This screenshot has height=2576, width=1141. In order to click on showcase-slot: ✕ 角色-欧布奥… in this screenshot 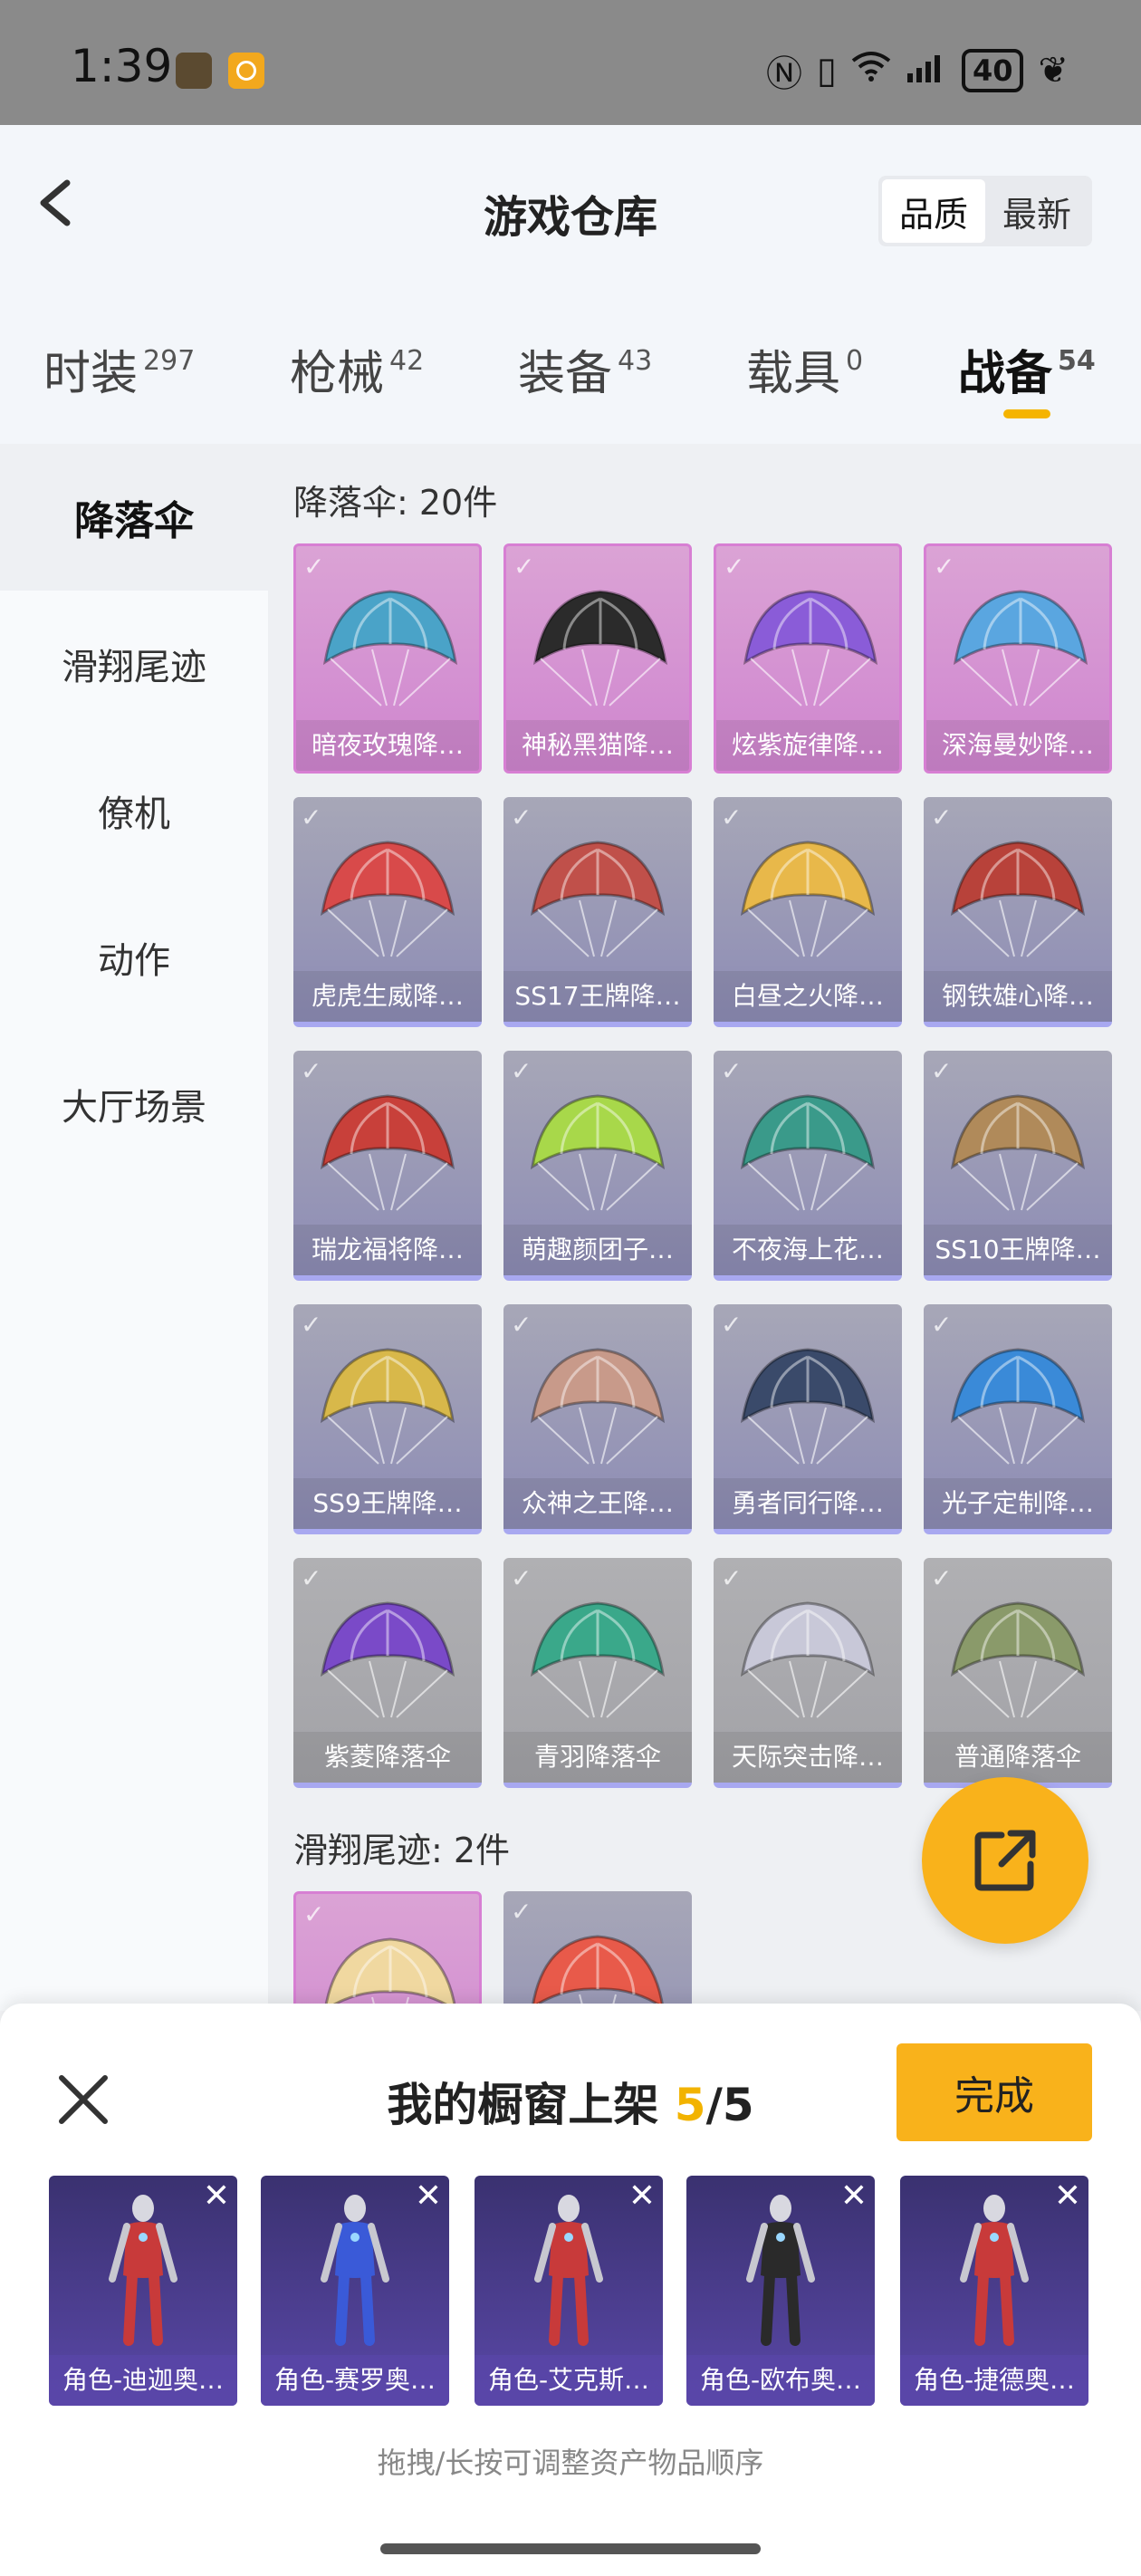, I will do `click(780, 2291)`.